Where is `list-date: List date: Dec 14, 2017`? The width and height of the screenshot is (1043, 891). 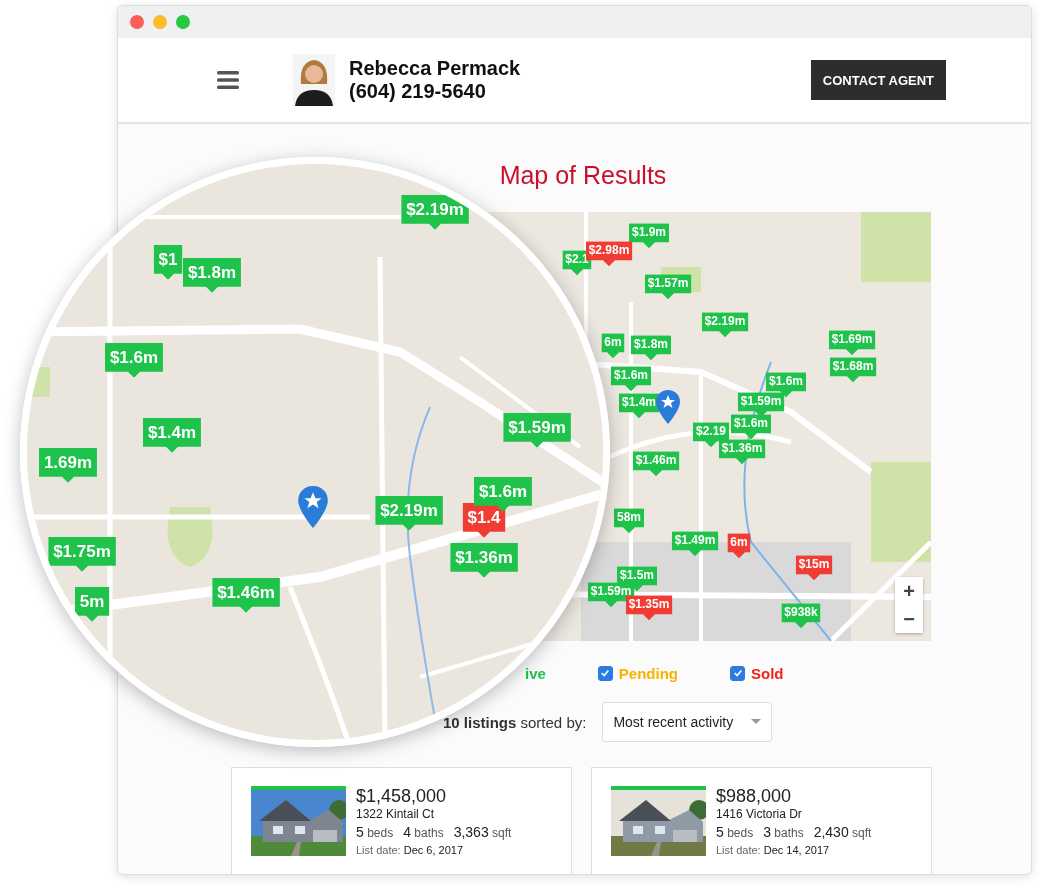 list-date: List date: Dec 14, 2017 is located at coordinates (773, 850).